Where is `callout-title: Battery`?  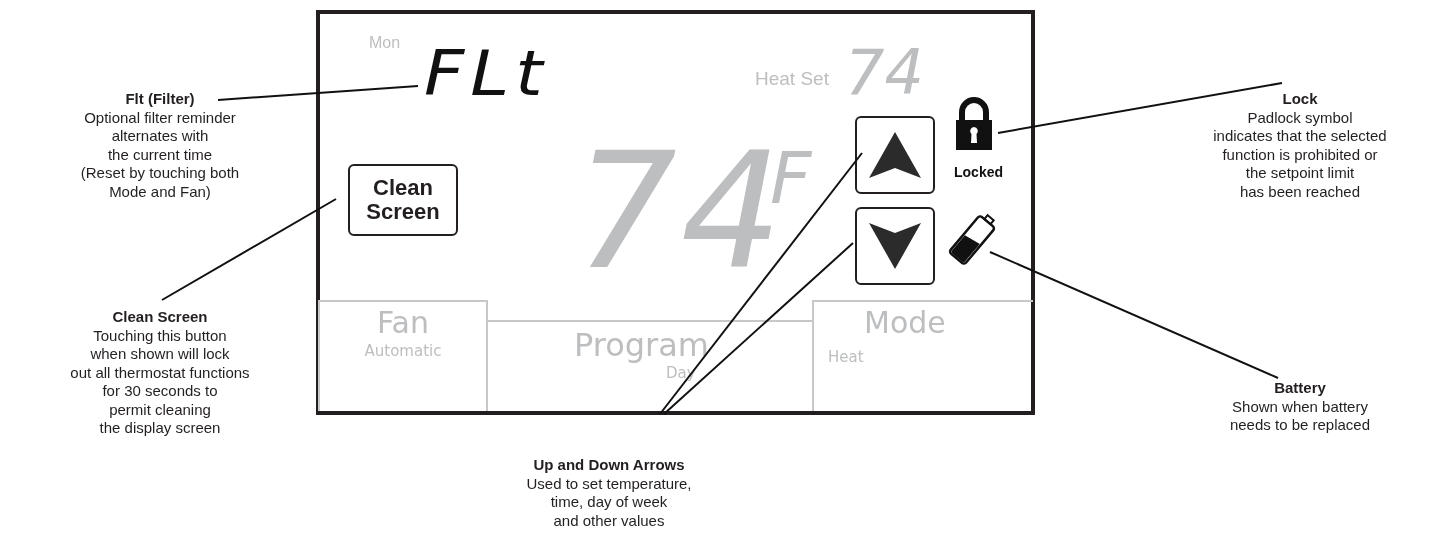 callout-title: Battery is located at coordinates (1300, 388).